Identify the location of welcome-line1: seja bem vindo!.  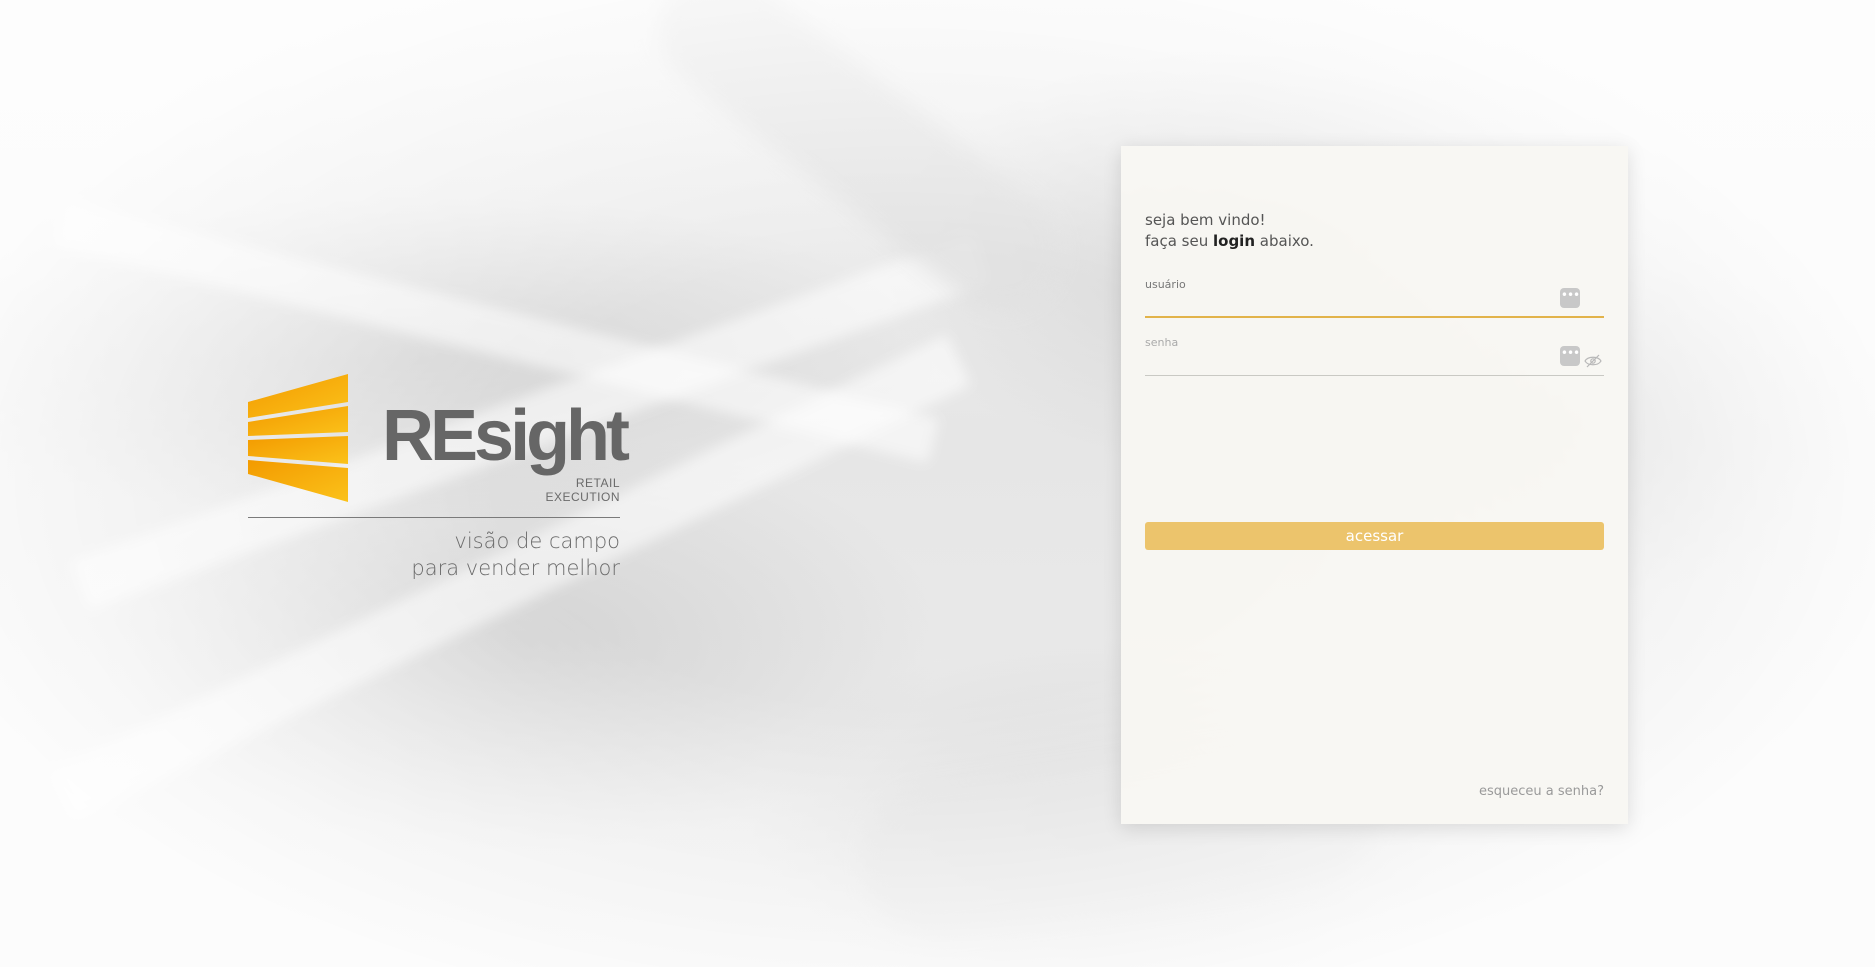
(1205, 220).